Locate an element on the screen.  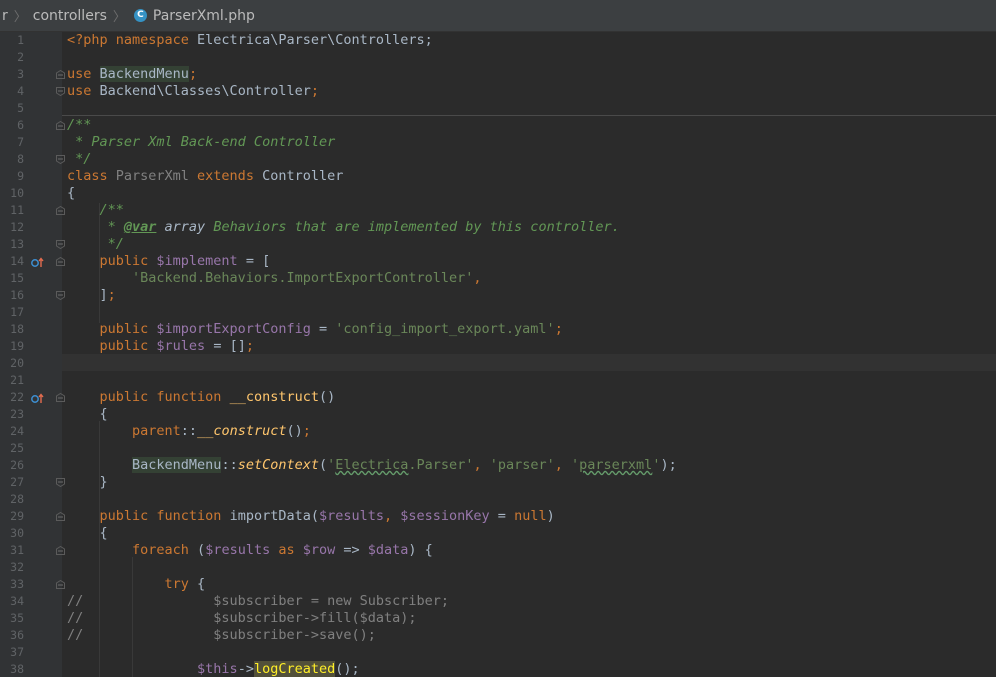
doc-comment: * is located at coordinates (95, 227).